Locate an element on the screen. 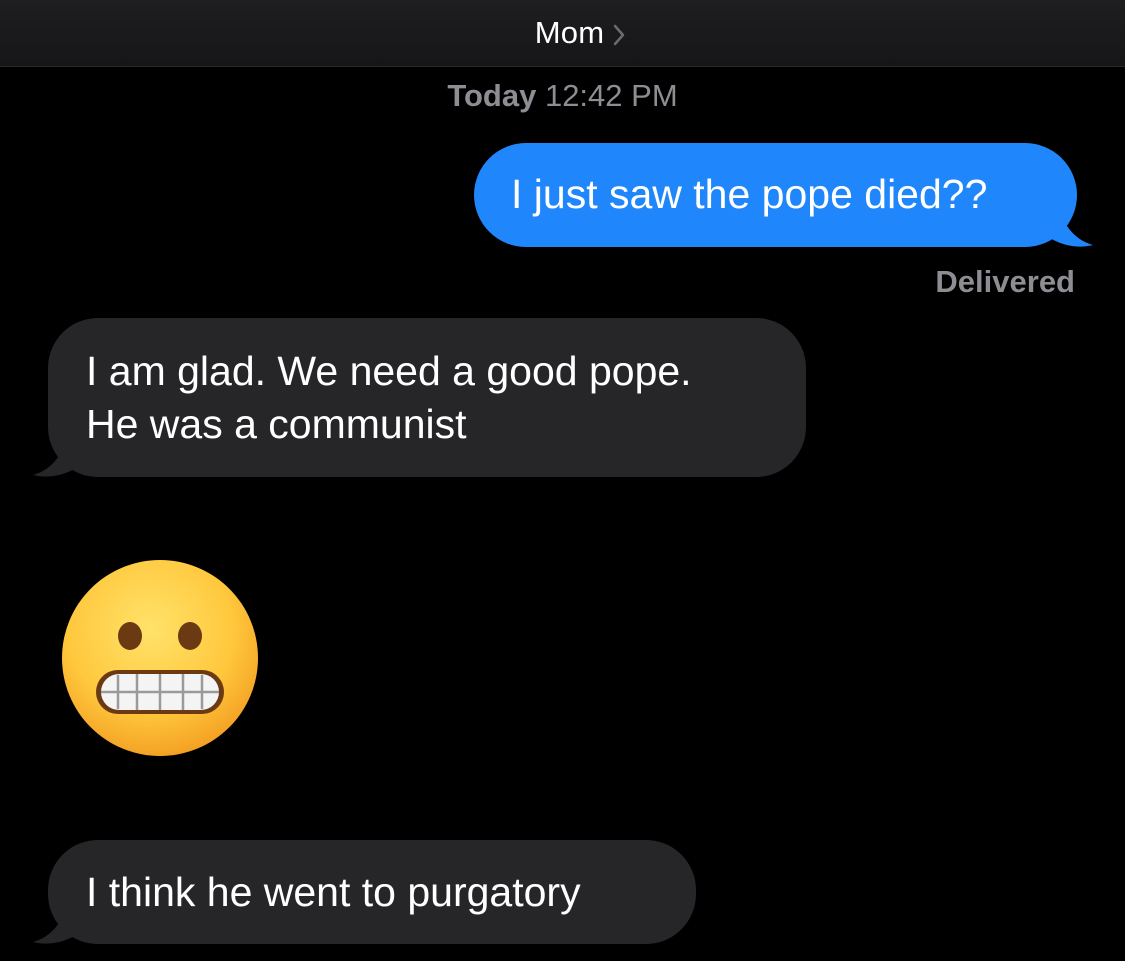 The image size is (1125, 961). message-text-line: He was a communist is located at coordinates (276, 424).